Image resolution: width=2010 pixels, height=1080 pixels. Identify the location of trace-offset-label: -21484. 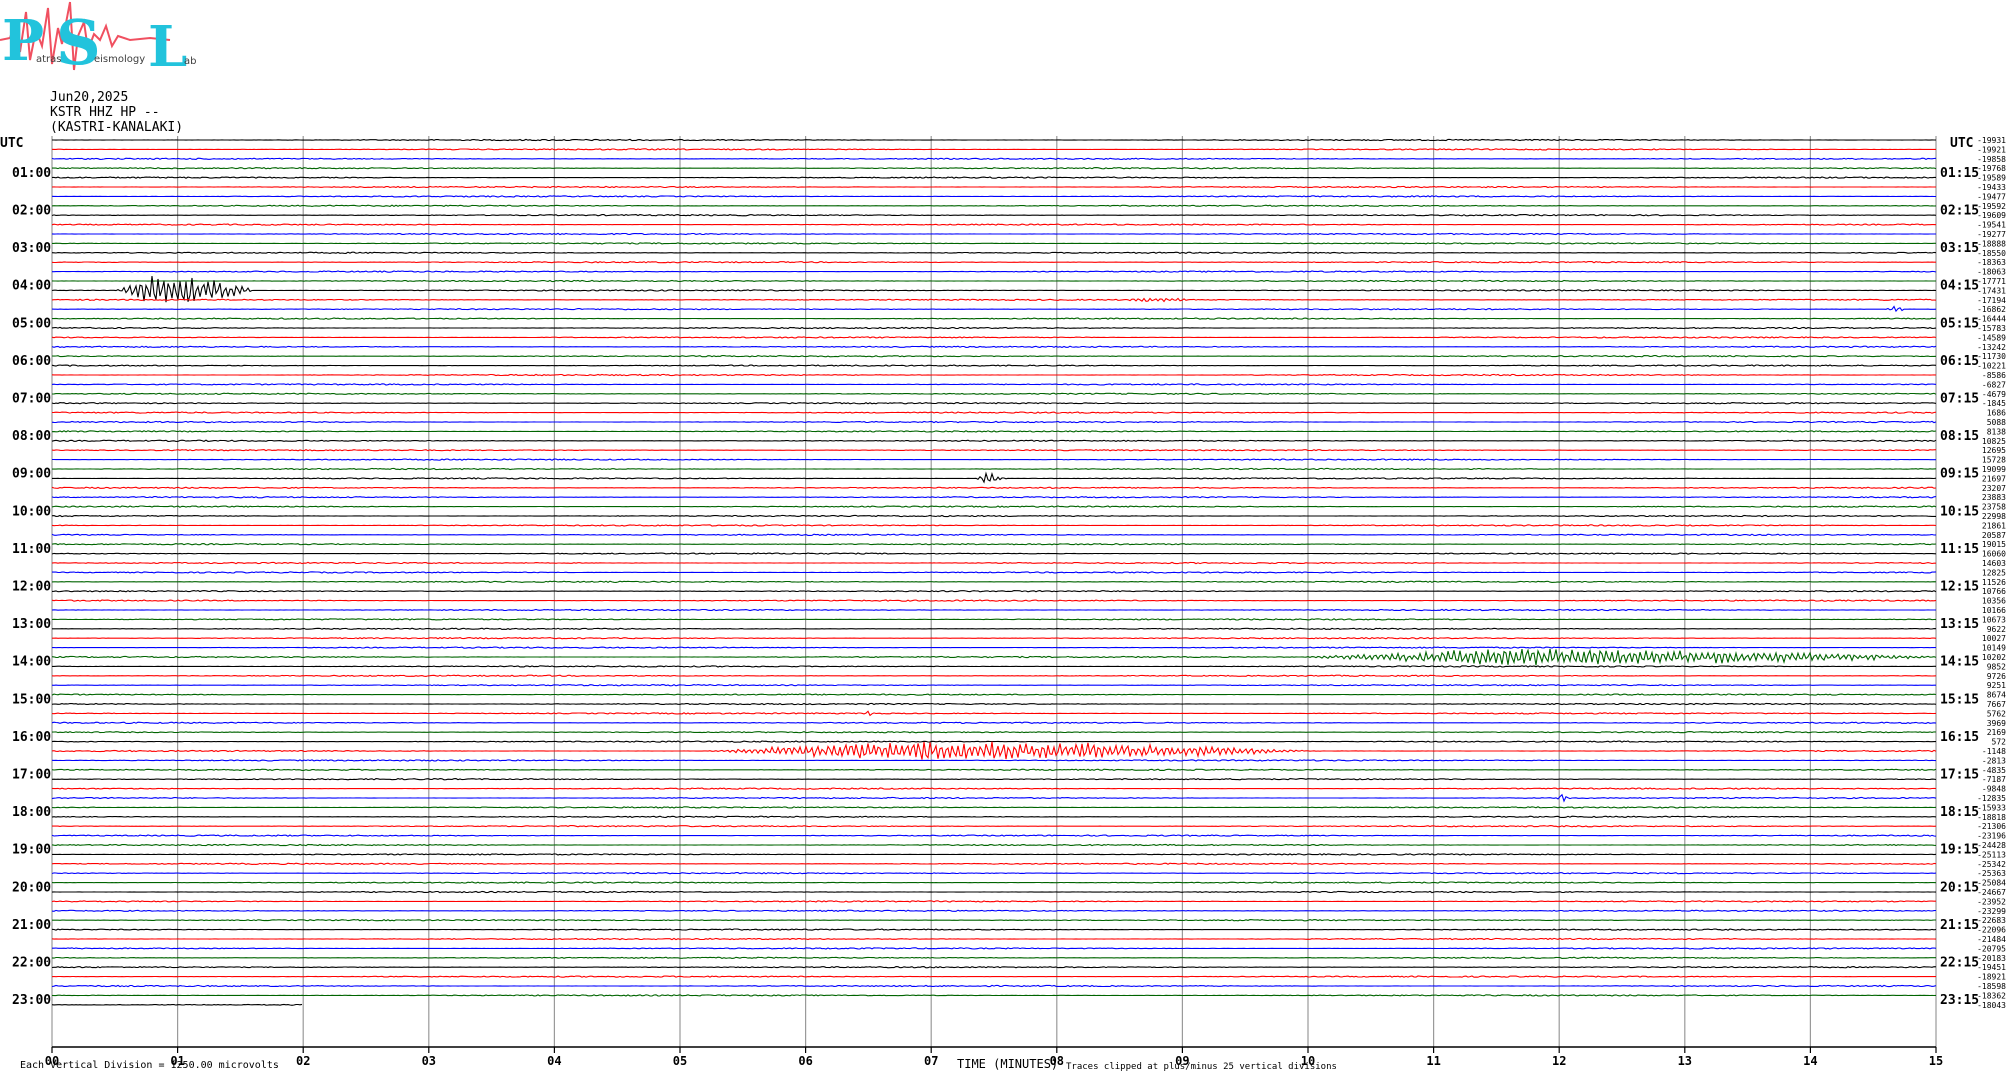
(1991, 939).